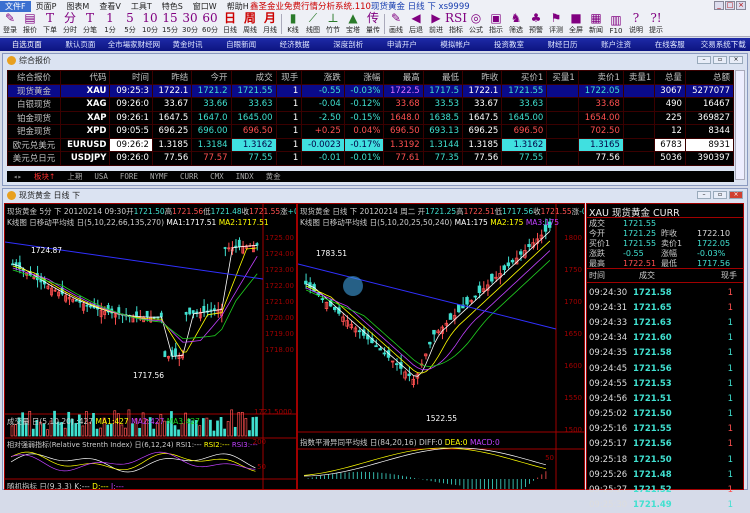 This screenshot has width=750, height=513. I want to click on toolbar-button-17: ▲ 宝塔, so click(353, 24).